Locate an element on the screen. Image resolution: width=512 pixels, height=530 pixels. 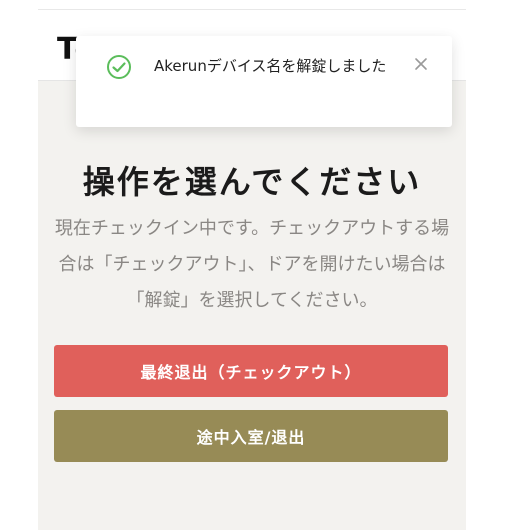
close-toast-button is located at coordinates (421, 64).